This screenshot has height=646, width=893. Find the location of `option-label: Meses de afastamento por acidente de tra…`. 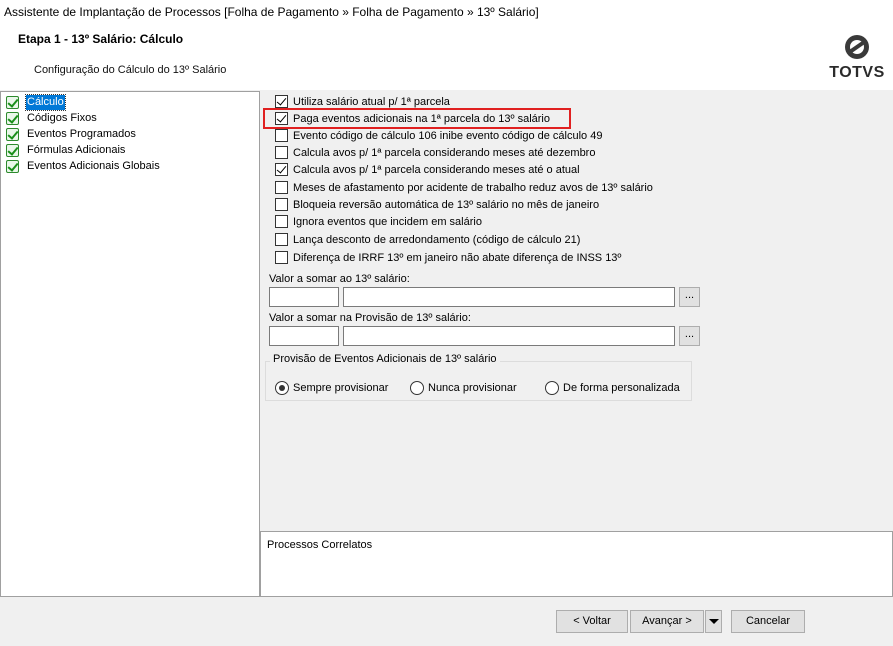

option-label: Meses de afastamento por acidente de tra… is located at coordinates (473, 188).